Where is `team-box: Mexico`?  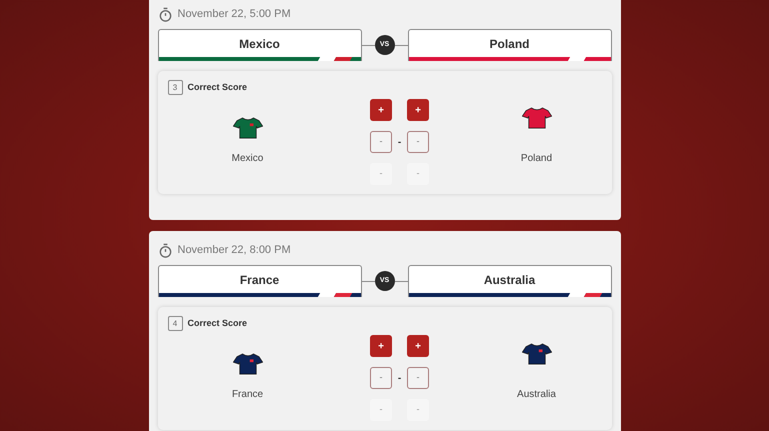
team-box: Mexico is located at coordinates (260, 45).